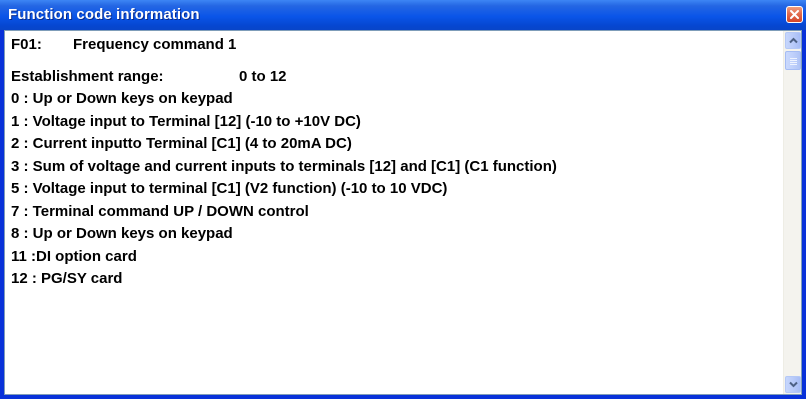 This screenshot has height=399, width=806. Describe the element at coordinates (403, 15) in the screenshot. I see `title-bar: Function code information` at that location.